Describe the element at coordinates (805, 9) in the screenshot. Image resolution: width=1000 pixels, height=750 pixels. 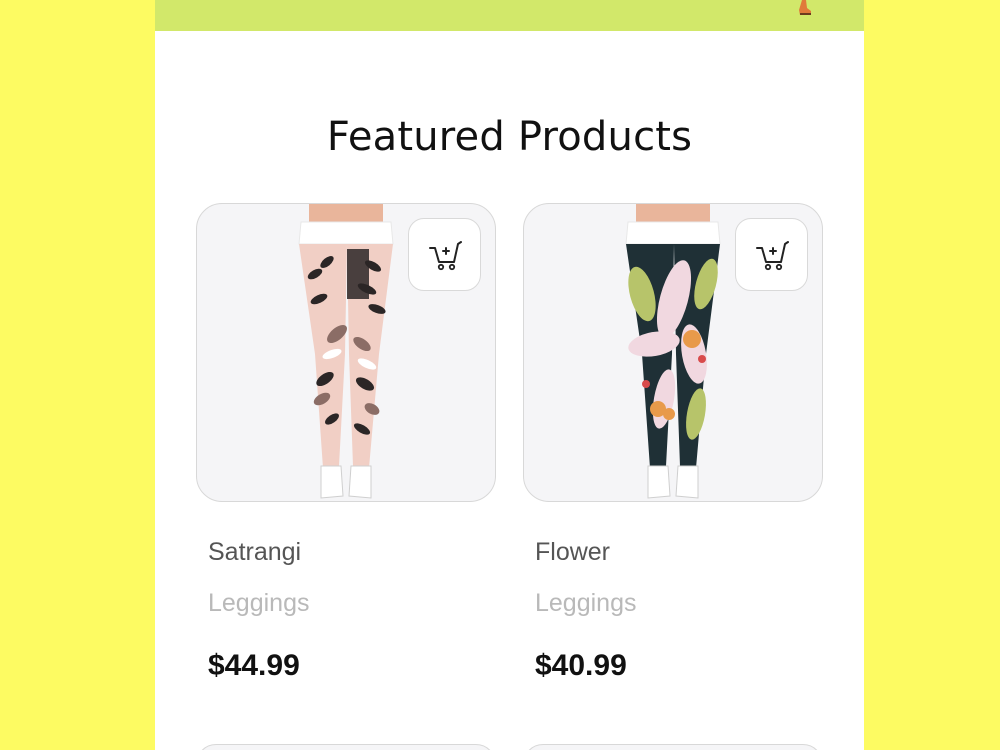
I see `sneaker-icon` at that location.